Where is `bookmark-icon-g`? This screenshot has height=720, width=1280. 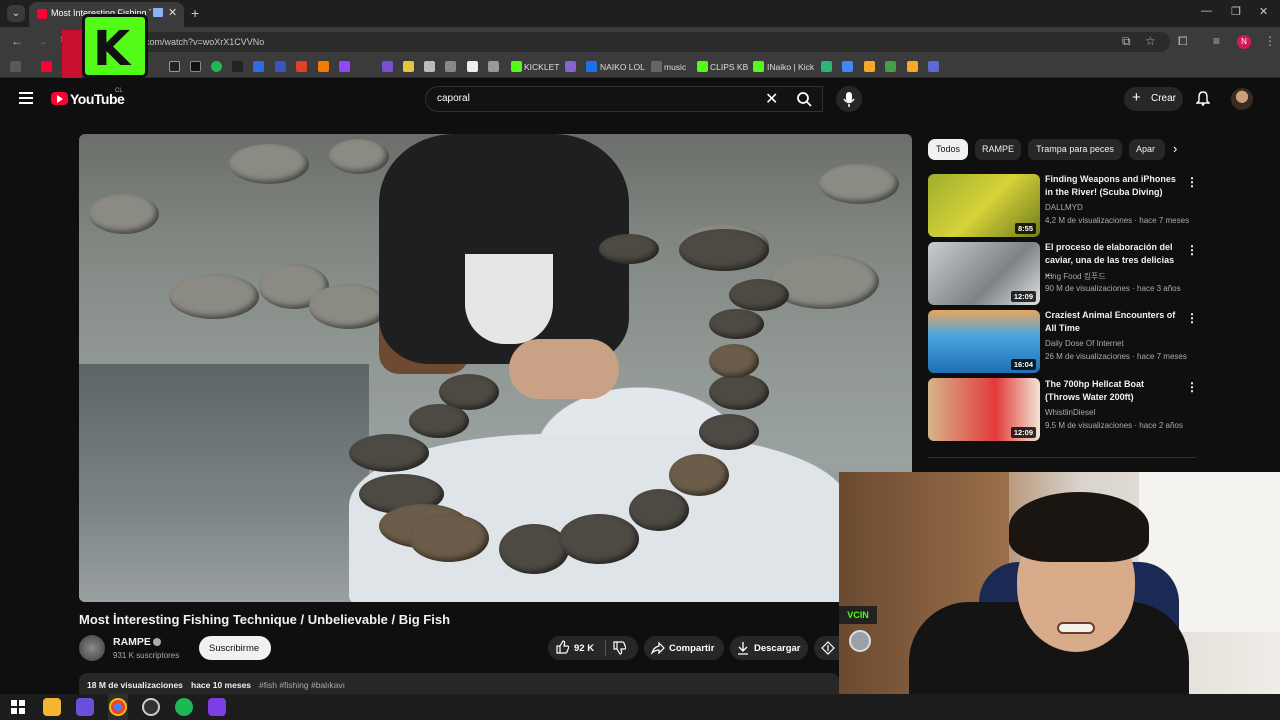 bookmark-icon-g is located at coordinates (450, 66).